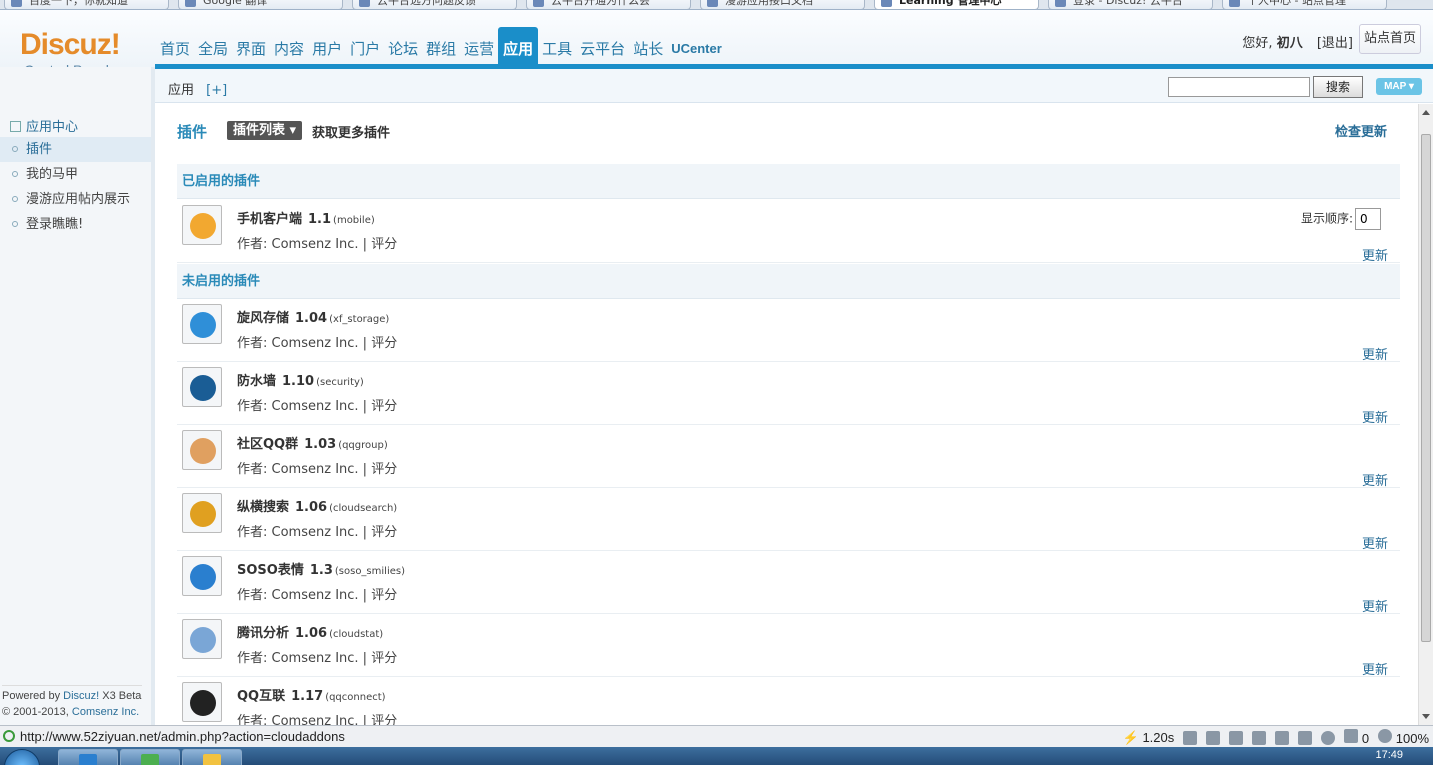 The image size is (1433, 765). Describe the element at coordinates (782, 4) in the screenshot. I see `browser-tab: 漫游应用接口文档` at that location.